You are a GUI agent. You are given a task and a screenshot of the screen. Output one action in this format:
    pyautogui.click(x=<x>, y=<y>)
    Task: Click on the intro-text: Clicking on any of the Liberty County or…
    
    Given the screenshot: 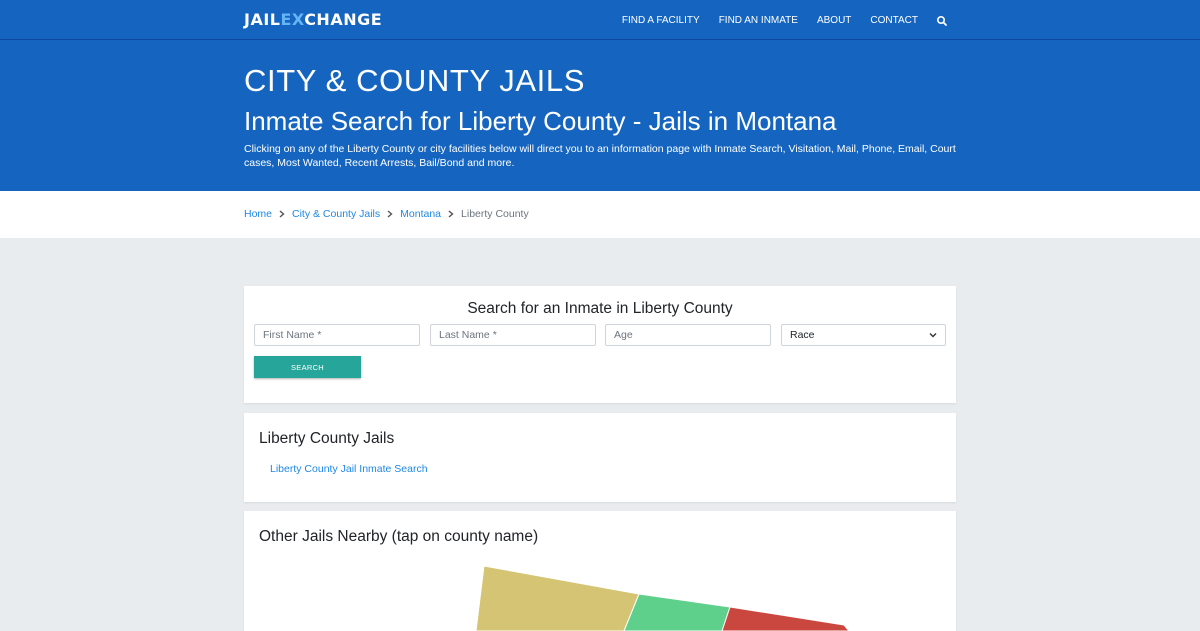 What is the action you would take?
    pyautogui.click(x=600, y=156)
    